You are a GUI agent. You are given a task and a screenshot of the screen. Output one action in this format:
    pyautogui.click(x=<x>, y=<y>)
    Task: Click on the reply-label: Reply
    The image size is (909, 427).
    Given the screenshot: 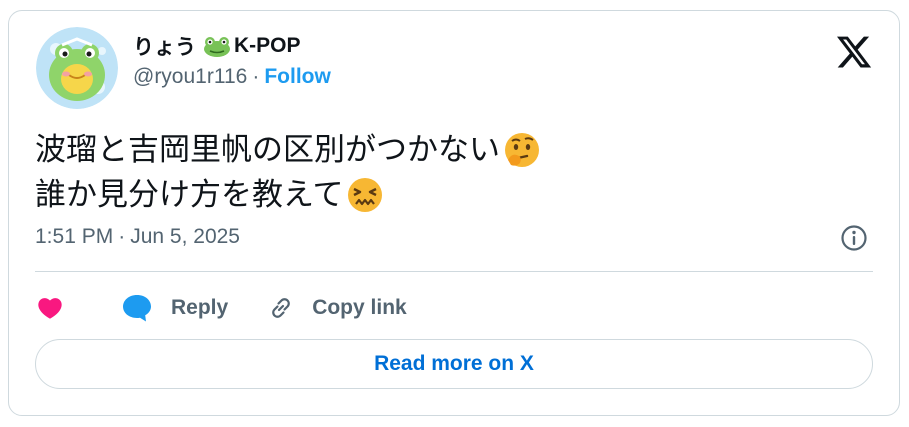 What is the action you would take?
    pyautogui.click(x=199, y=308)
    